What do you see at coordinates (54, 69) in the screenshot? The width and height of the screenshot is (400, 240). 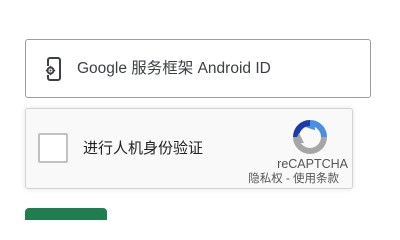 I see `phone-gear-icon` at bounding box center [54, 69].